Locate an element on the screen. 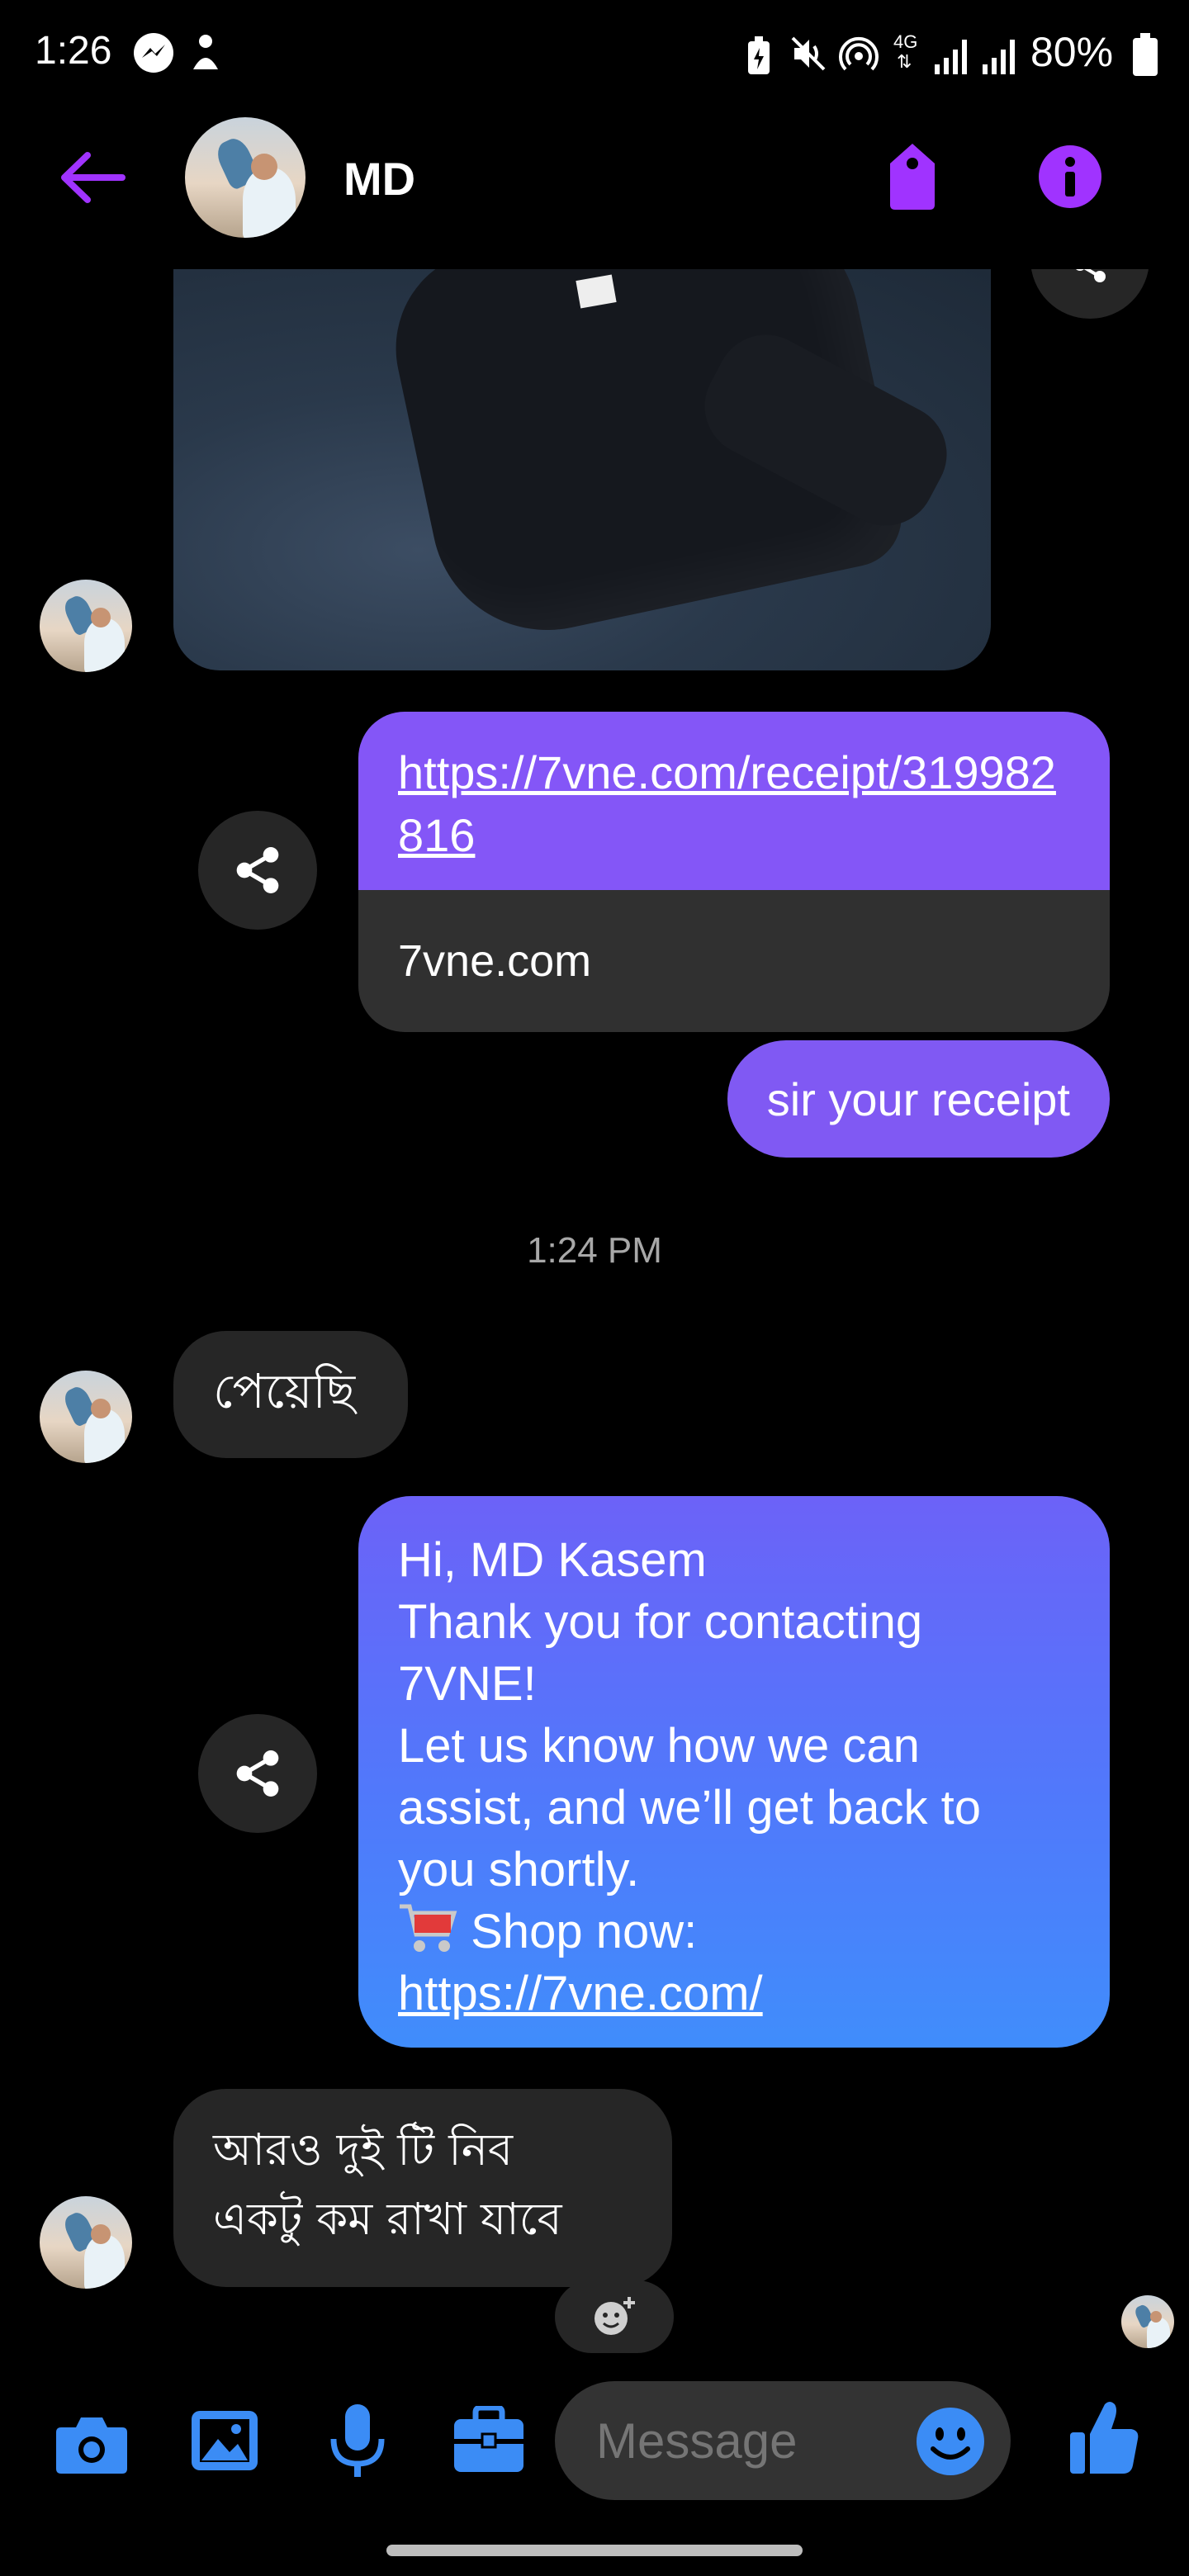 The width and height of the screenshot is (1189, 2576). battery-saver-icon is located at coordinates (759, 55).